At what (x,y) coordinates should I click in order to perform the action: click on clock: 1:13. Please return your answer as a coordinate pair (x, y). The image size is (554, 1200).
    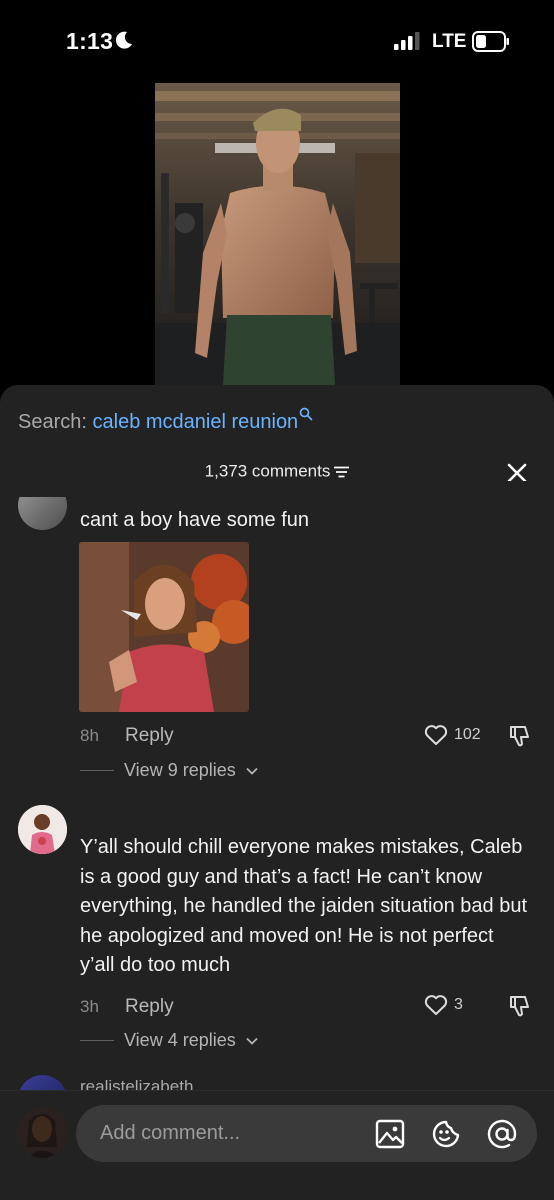
    Looking at the image, I should click on (90, 41).